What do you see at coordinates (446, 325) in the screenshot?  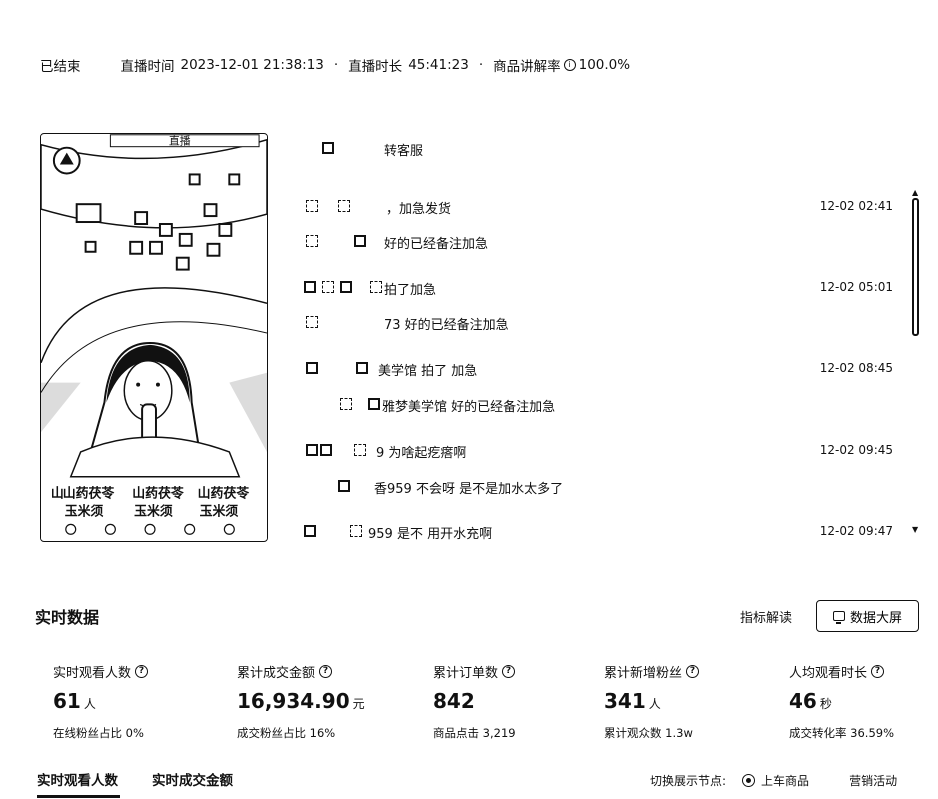 I see `comment-text: 73 好的已经备注加急` at bounding box center [446, 325].